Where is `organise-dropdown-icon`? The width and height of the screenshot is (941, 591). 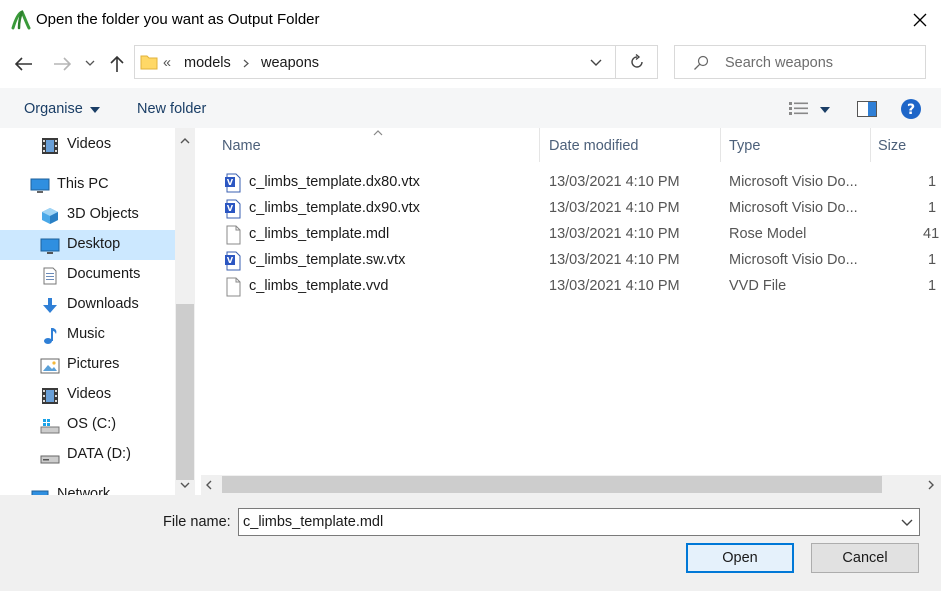 organise-dropdown-icon is located at coordinates (95, 110).